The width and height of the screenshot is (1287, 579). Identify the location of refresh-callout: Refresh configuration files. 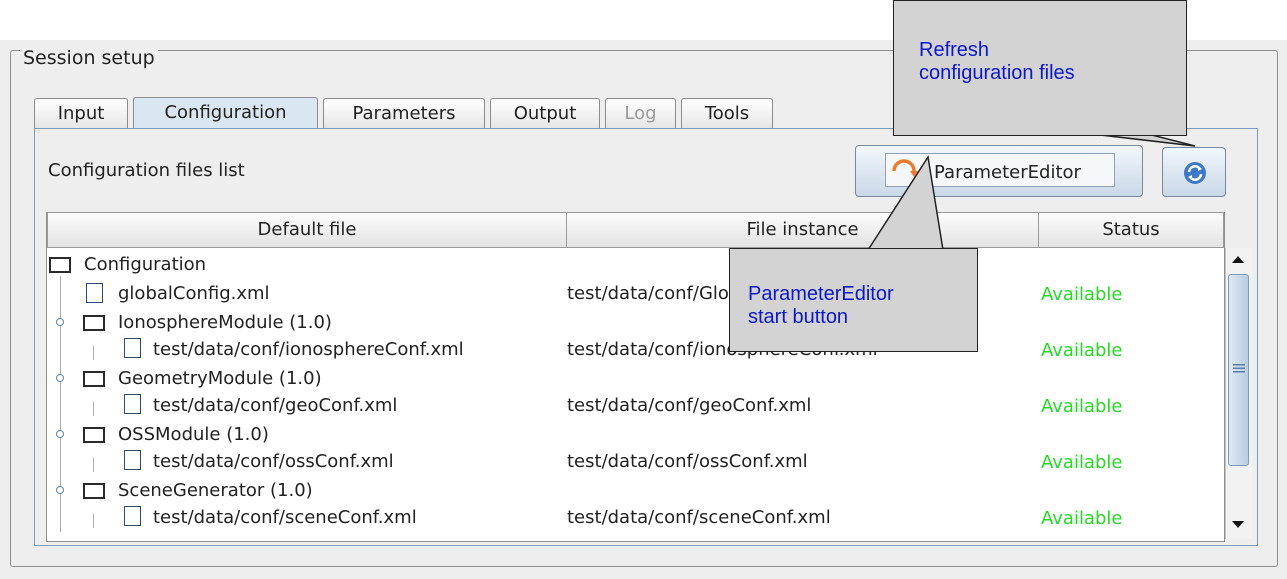
(1040, 68).